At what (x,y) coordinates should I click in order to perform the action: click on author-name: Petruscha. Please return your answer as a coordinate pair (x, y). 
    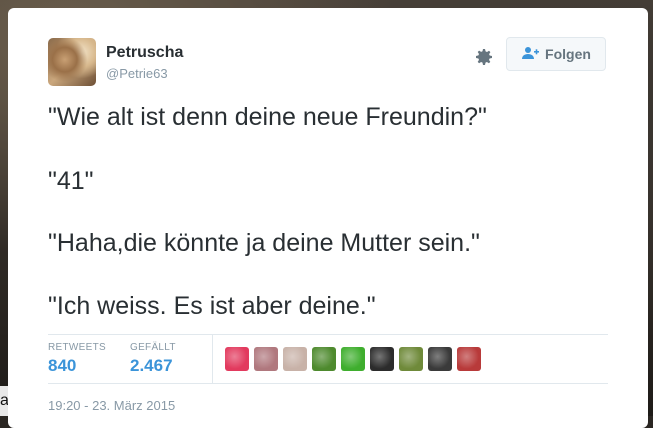
    Looking at the image, I should click on (144, 53).